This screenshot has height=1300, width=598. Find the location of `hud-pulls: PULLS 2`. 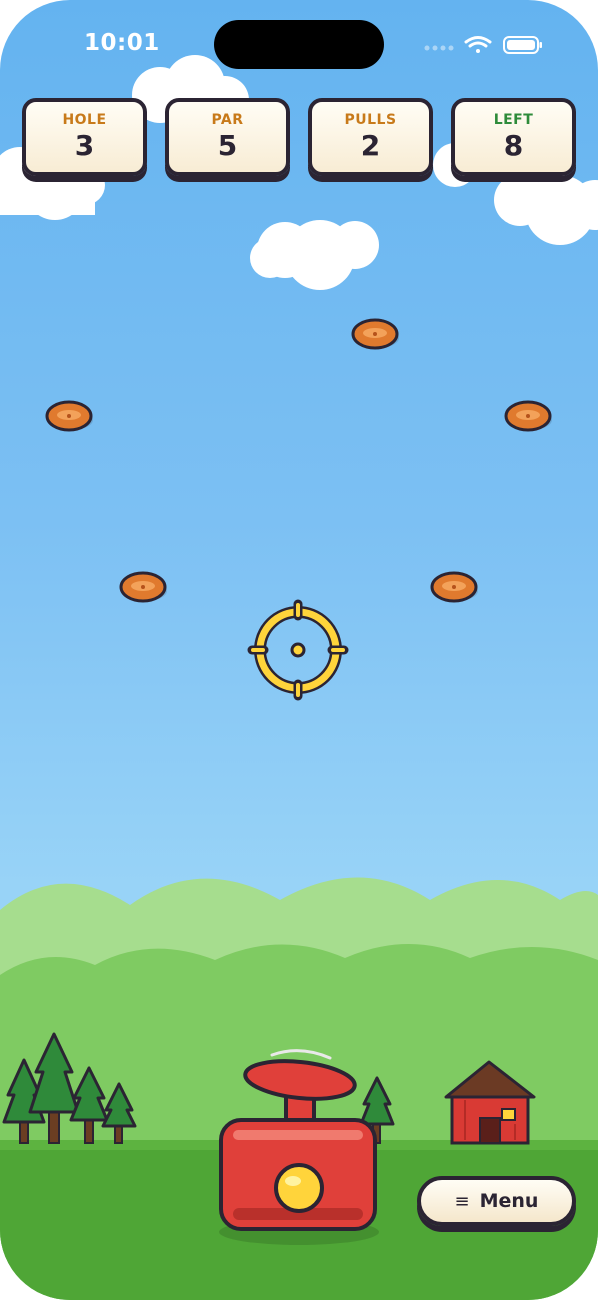

hud-pulls: PULLS 2 is located at coordinates (370, 137).